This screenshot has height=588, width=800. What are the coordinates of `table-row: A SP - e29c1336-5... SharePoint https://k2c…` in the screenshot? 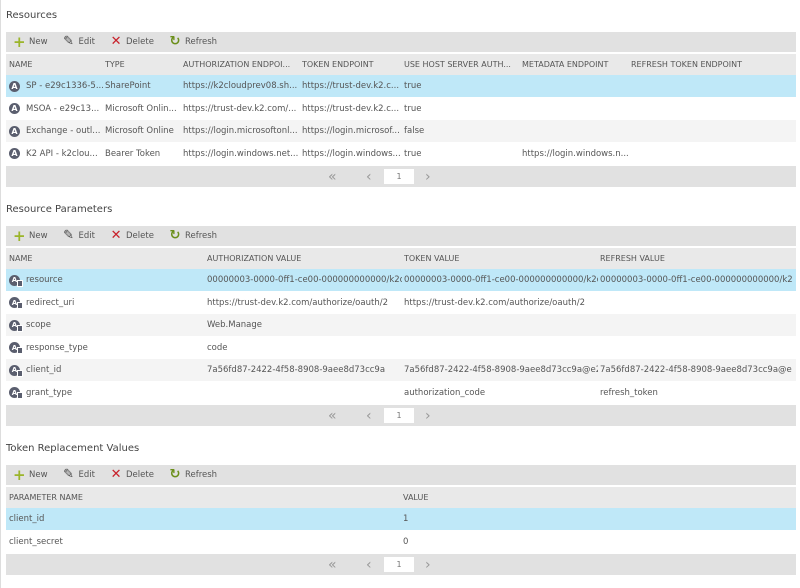 It's located at (401, 86).